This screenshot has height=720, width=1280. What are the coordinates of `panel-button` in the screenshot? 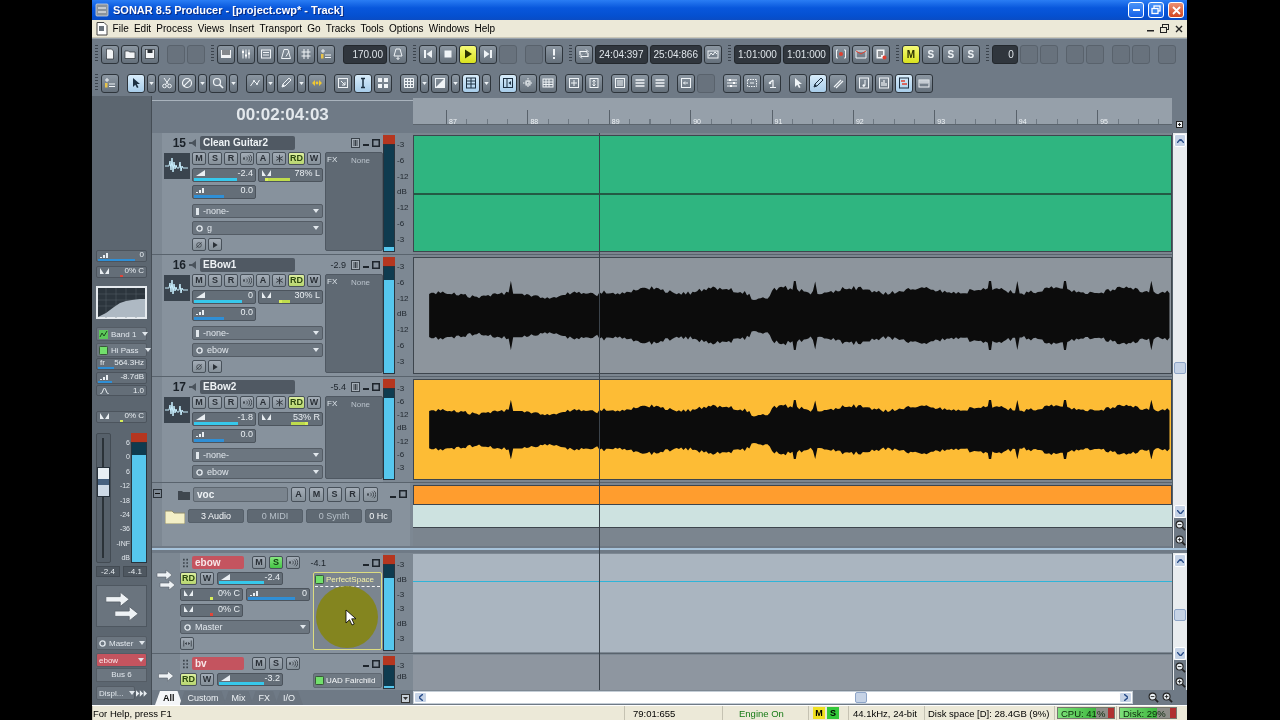 It's located at (508, 83).